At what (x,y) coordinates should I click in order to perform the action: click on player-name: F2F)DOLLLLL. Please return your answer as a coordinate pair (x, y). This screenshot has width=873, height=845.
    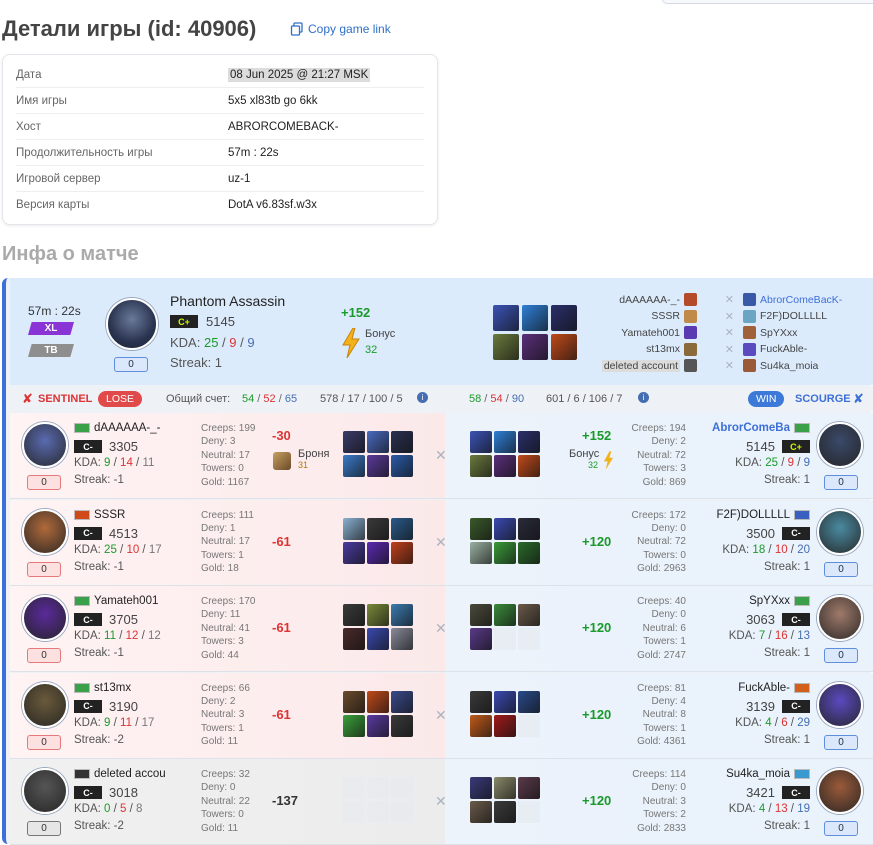
    Looking at the image, I should click on (763, 515).